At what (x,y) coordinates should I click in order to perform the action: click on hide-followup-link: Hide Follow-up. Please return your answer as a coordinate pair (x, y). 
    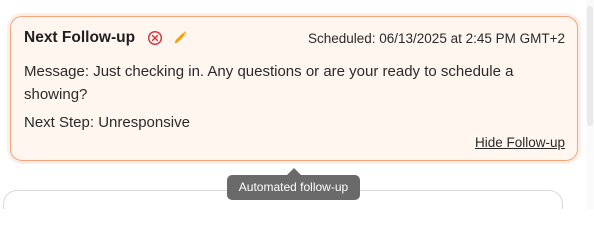
    Looking at the image, I should click on (520, 142).